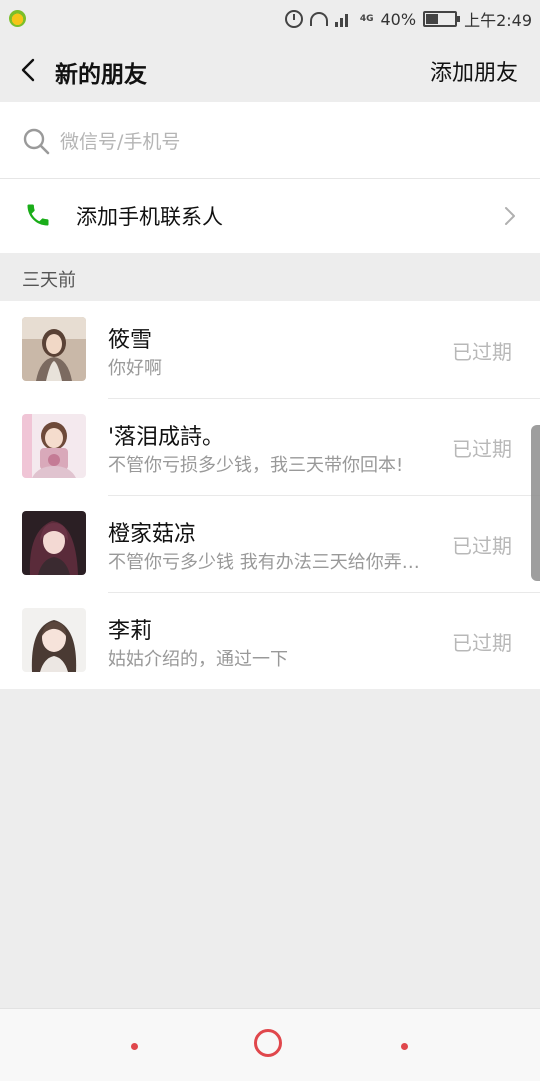  Describe the element at coordinates (270, 446) in the screenshot. I see `list-item: '落泪成詩。 不管你亏损多少钱，我三天带你回本! 已过期` at that location.